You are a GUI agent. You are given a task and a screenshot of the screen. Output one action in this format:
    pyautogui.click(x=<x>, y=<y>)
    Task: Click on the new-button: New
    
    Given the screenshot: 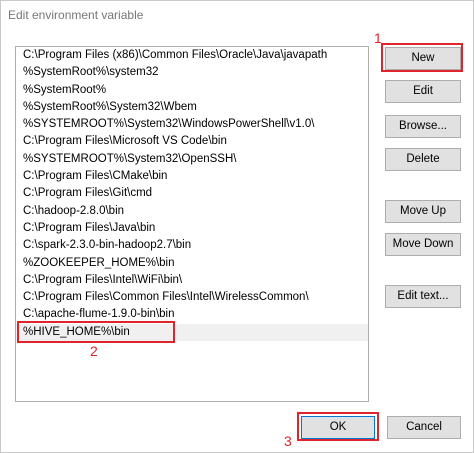 What is the action you would take?
    pyautogui.click(x=423, y=58)
    